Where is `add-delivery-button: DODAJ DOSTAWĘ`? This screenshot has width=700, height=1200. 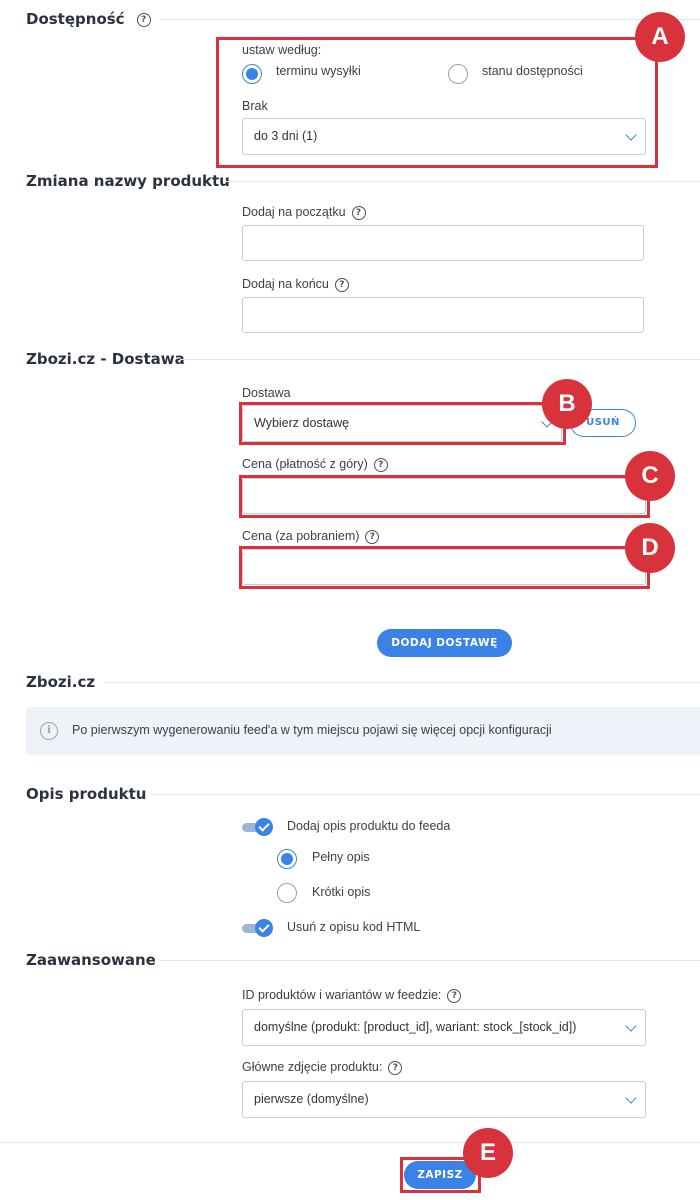
add-delivery-button: DODAJ DOSTAWĘ is located at coordinates (444, 643).